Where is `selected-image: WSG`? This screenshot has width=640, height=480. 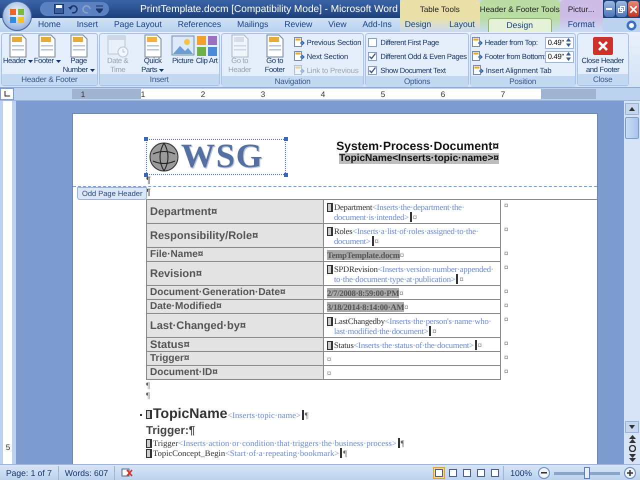
selected-image: WSG is located at coordinates (216, 157).